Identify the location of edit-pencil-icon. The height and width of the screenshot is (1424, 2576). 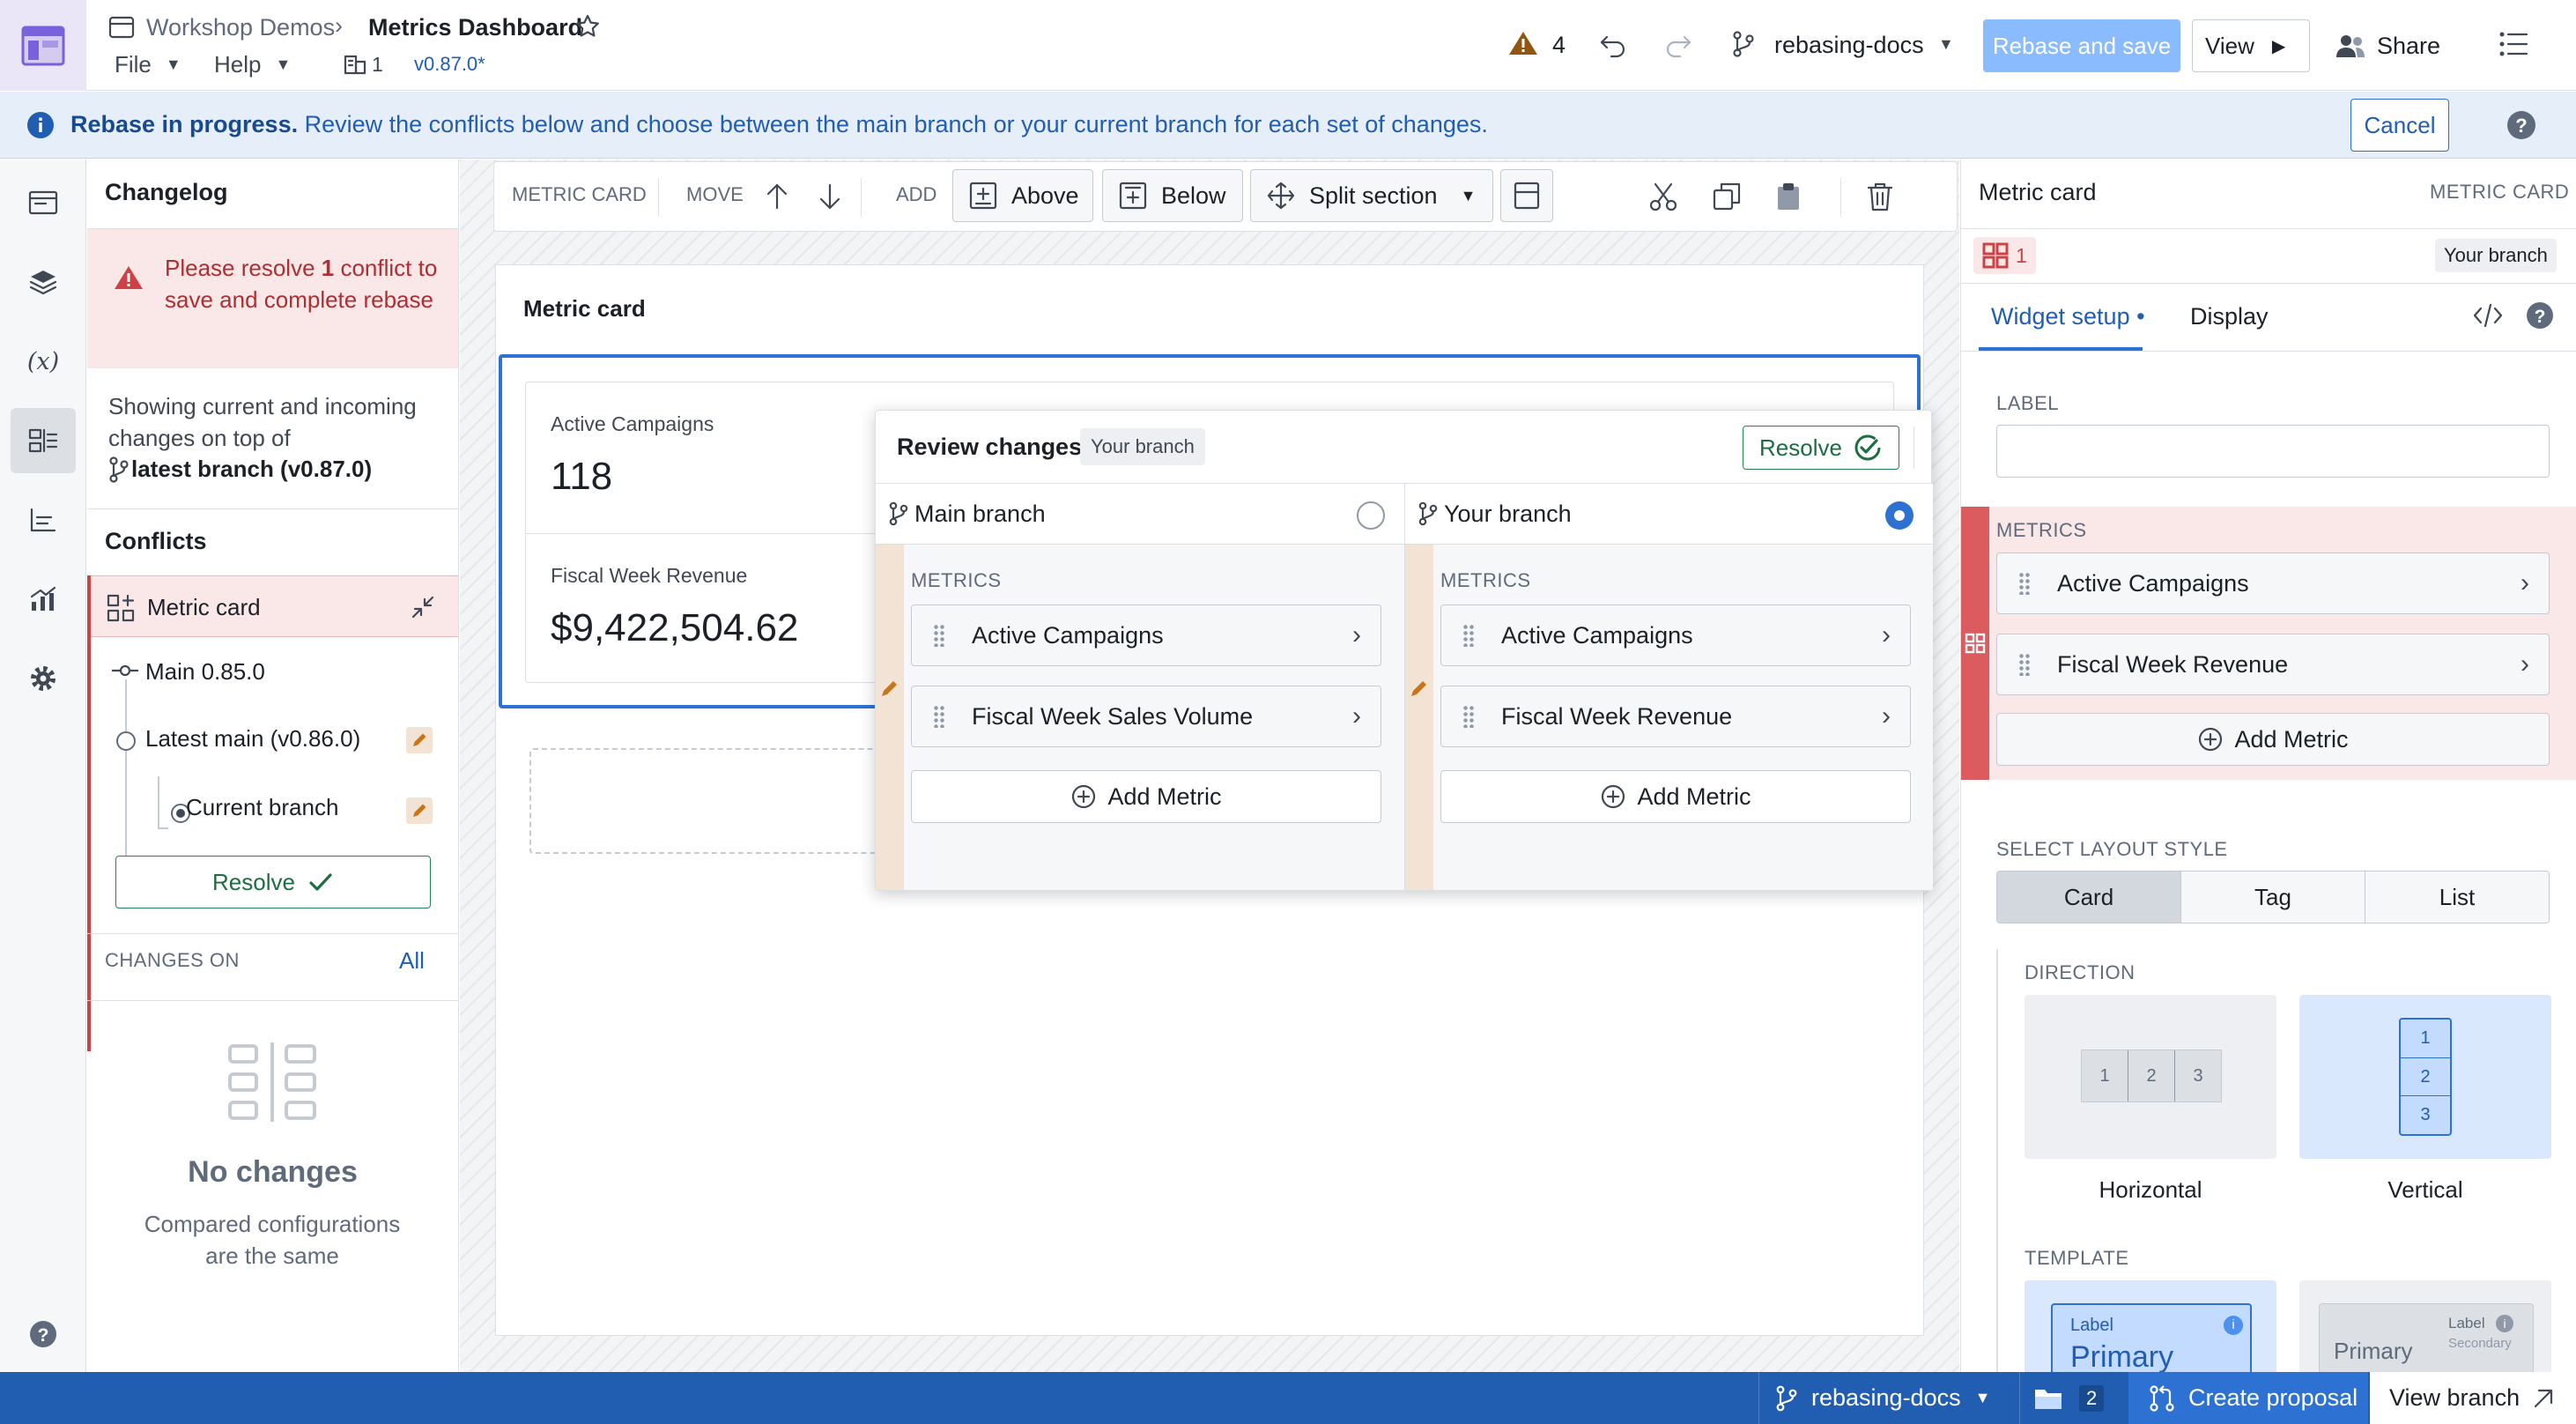
(420, 810).